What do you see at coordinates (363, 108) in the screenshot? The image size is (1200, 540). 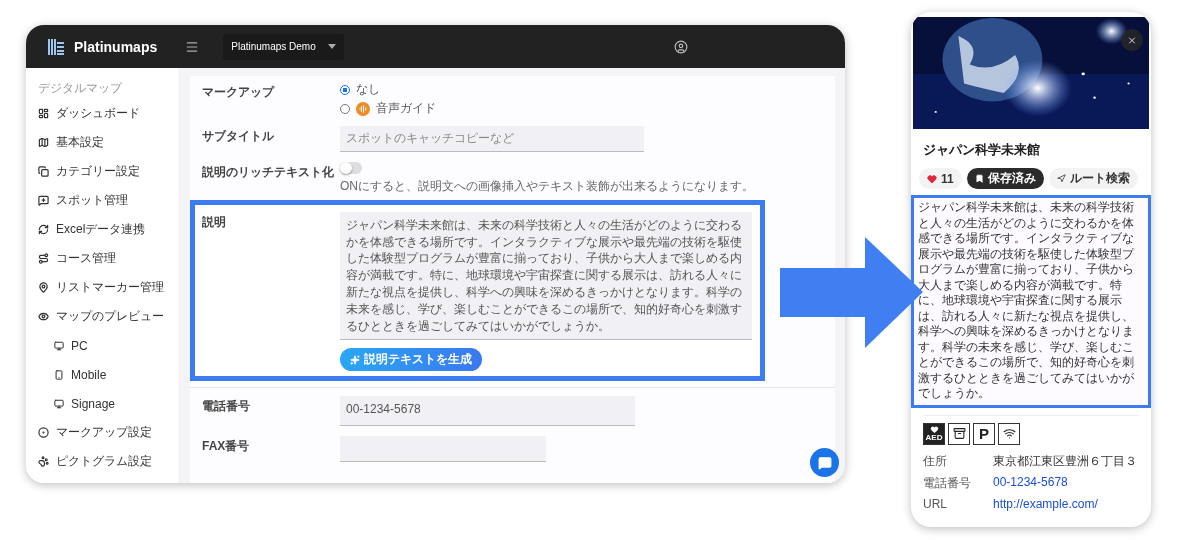 I see `audio-guide-icon` at bounding box center [363, 108].